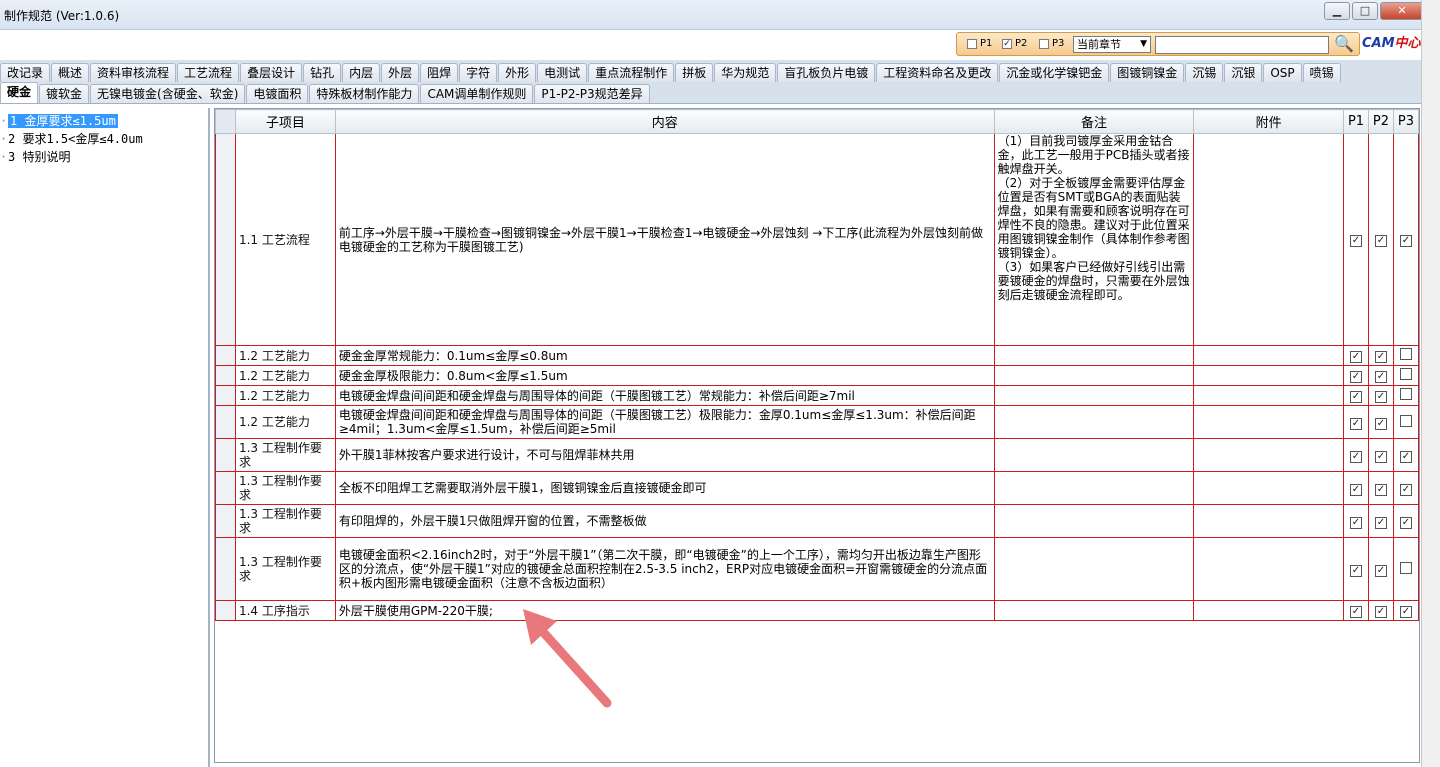 The image size is (1440, 767). Describe the element at coordinates (1243, 72) in the screenshot. I see `chapter-tab: 沉银` at that location.